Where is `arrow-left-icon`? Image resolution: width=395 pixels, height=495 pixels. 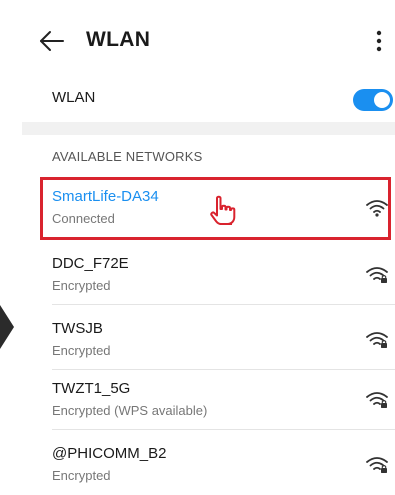
arrow-left-icon is located at coordinates (52, 41).